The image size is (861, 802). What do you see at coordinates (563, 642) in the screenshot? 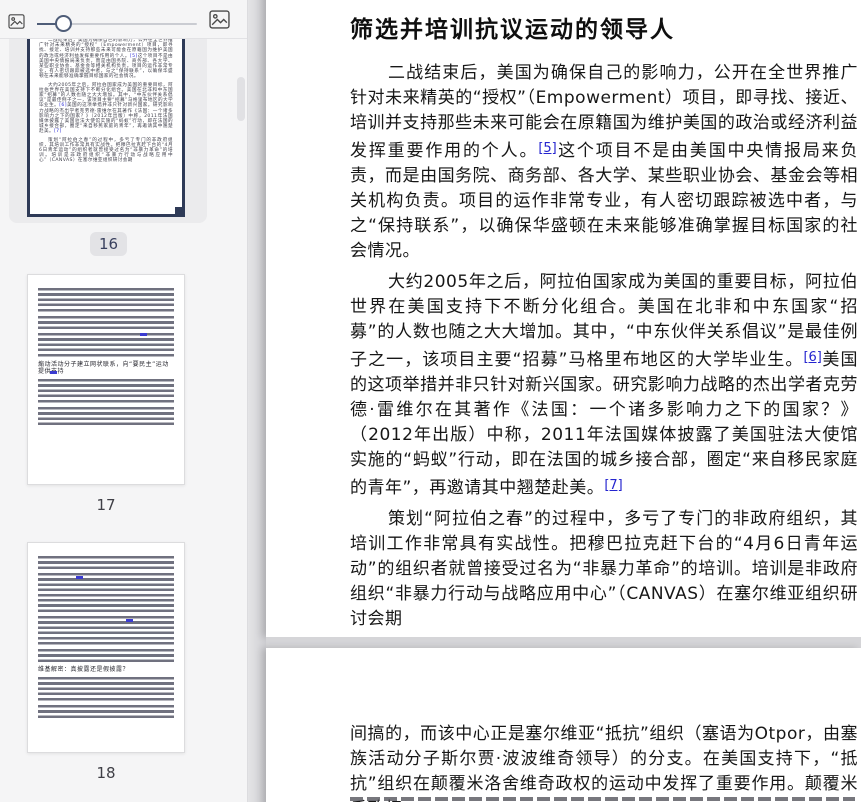
I see `page-gap` at bounding box center [563, 642].